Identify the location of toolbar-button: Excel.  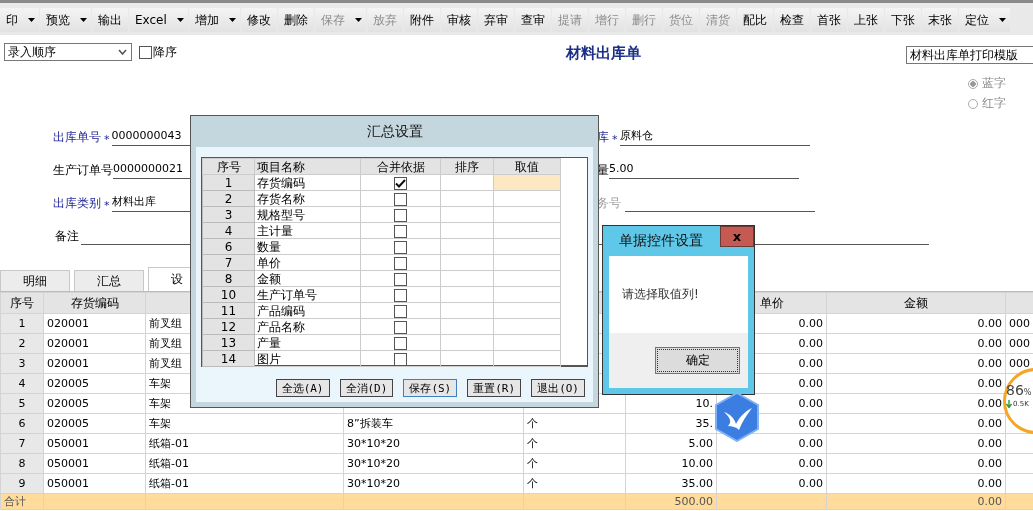
(151, 20).